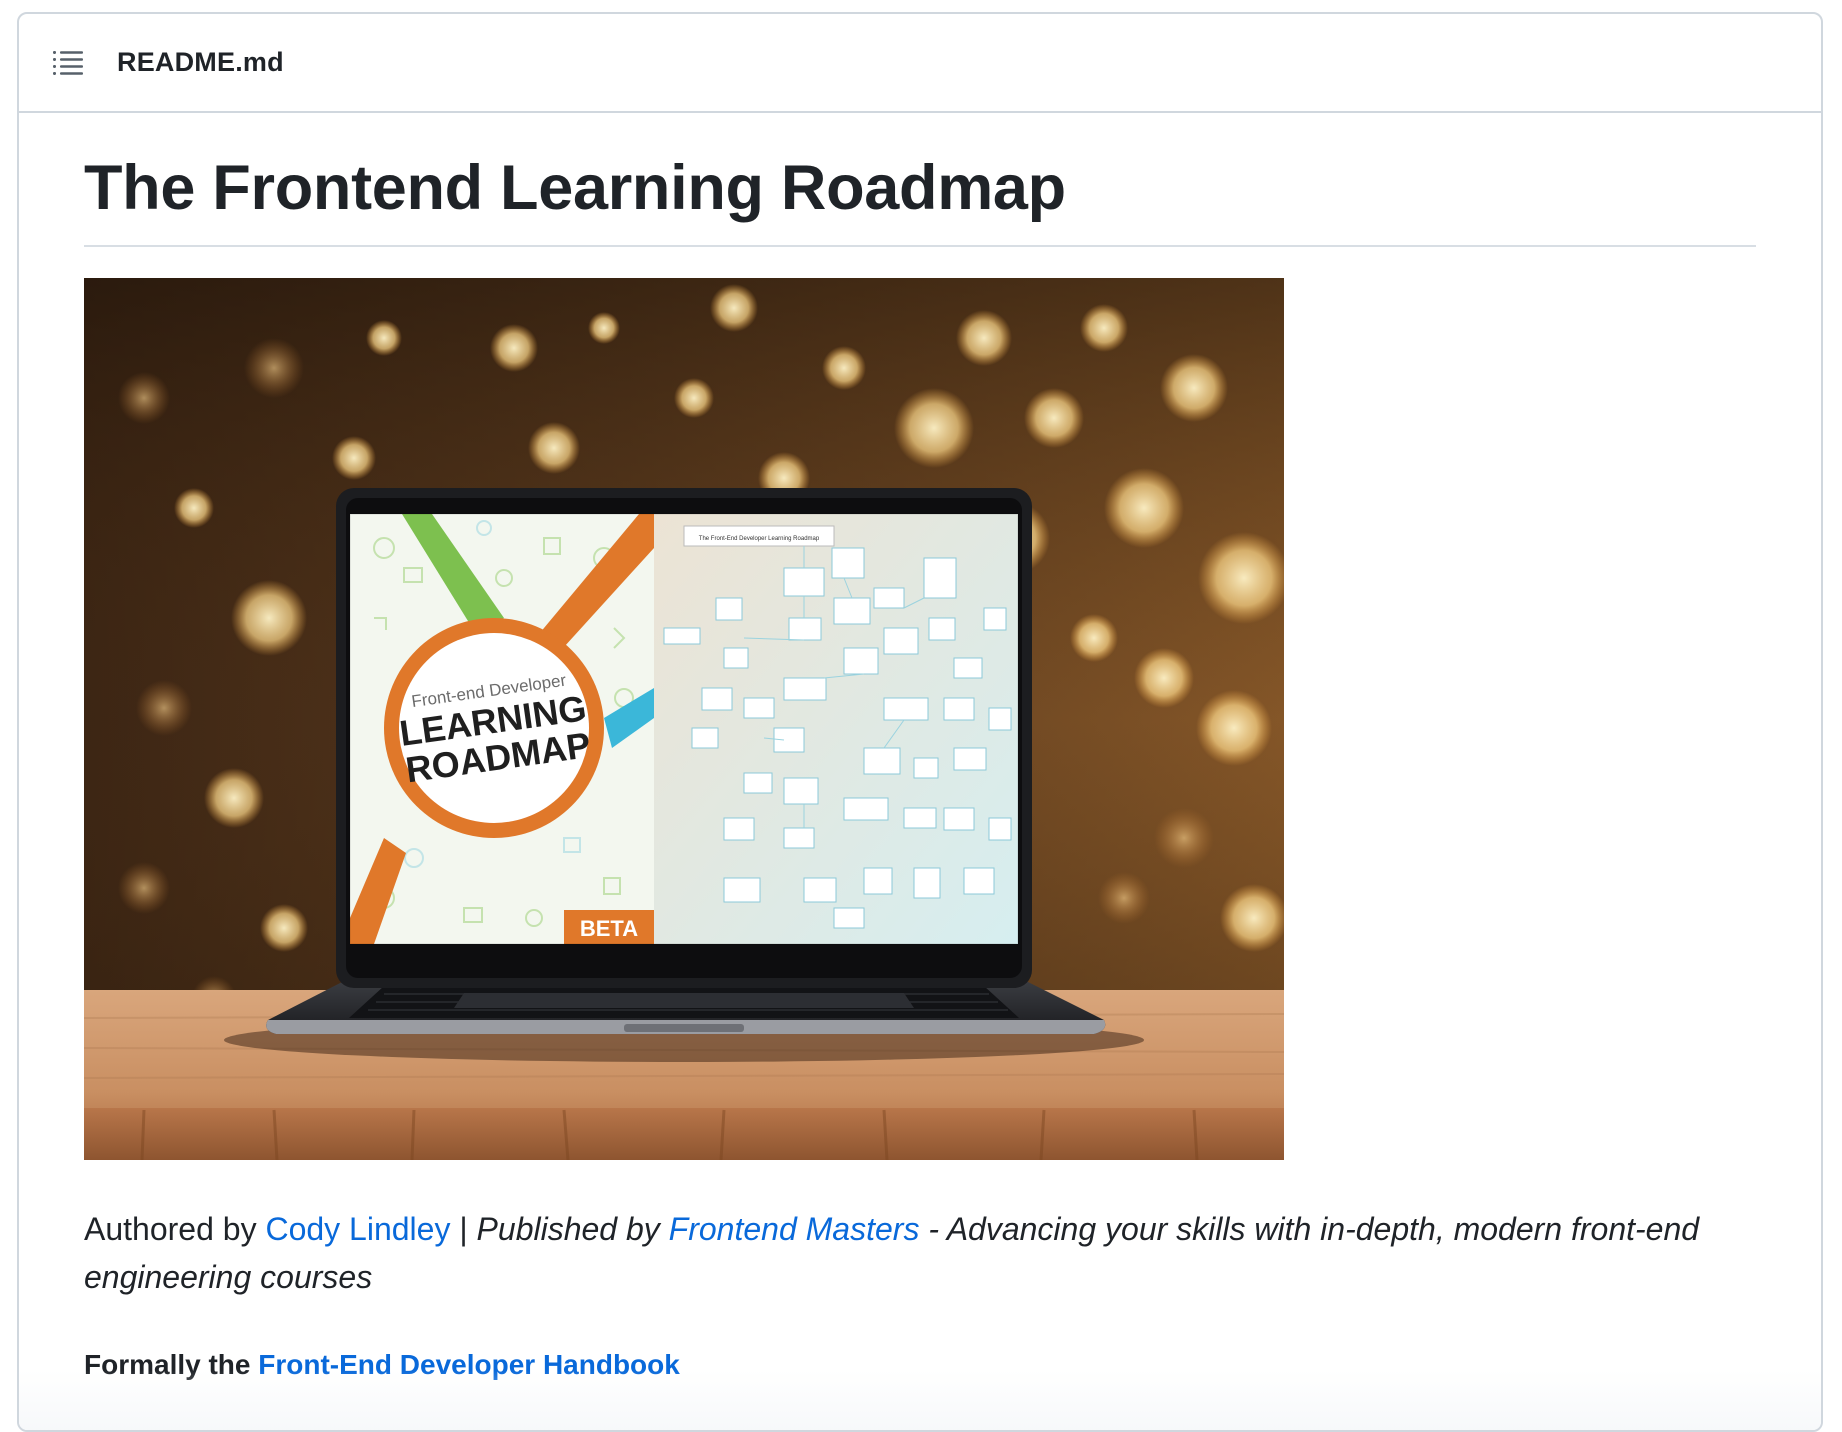  What do you see at coordinates (200, 62) in the screenshot?
I see `file-name: README.md` at bounding box center [200, 62].